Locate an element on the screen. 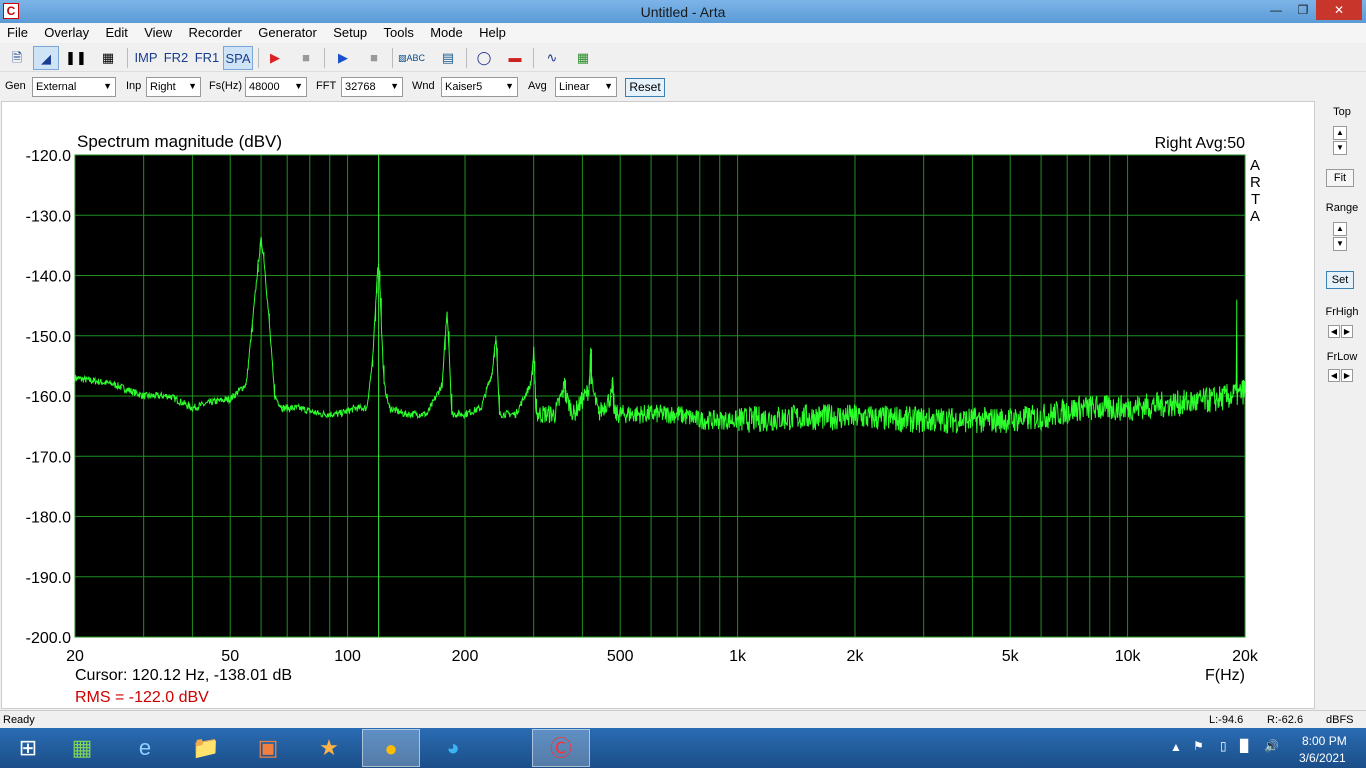 The height and width of the screenshot is (768, 1366). x-tick-label: 2k is located at coordinates (856, 656).